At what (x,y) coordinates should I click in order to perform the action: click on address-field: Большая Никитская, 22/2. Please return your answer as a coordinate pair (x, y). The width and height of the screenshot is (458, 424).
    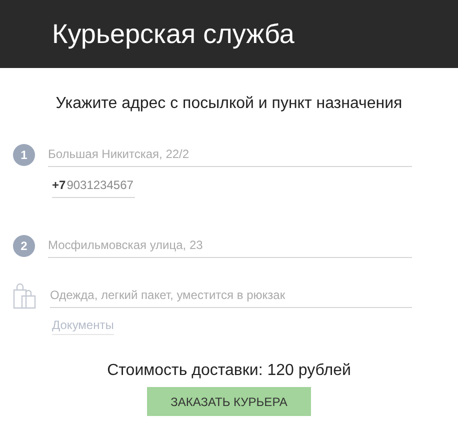
    Looking at the image, I should click on (230, 155).